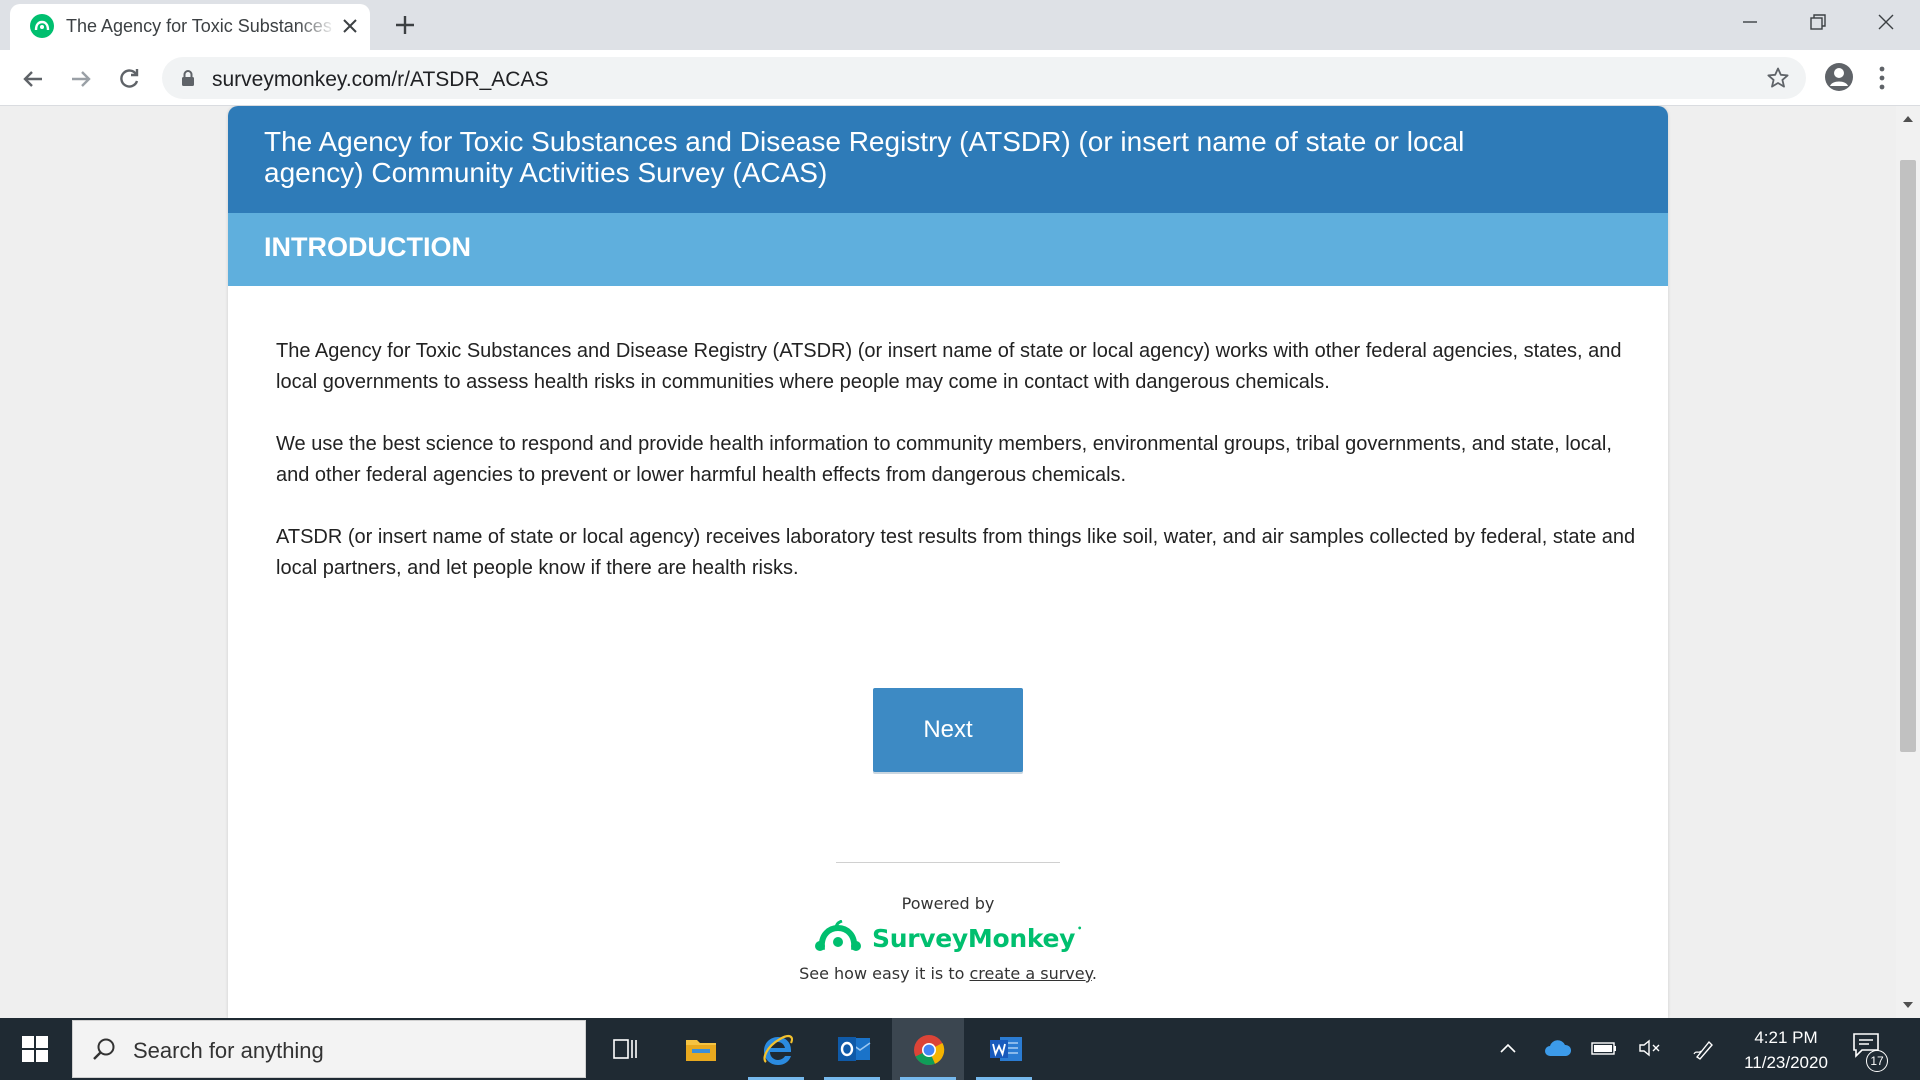  Describe the element at coordinates (1094, 973) in the screenshot. I see `see-how-suffix: .` at that location.